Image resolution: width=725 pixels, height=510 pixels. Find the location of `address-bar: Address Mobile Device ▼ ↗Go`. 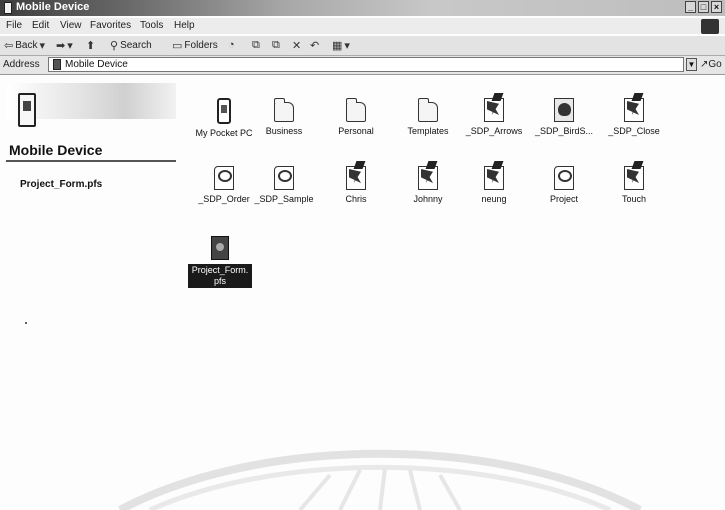

address-bar: Address Mobile Device ▼ ↗Go is located at coordinates (362, 65).